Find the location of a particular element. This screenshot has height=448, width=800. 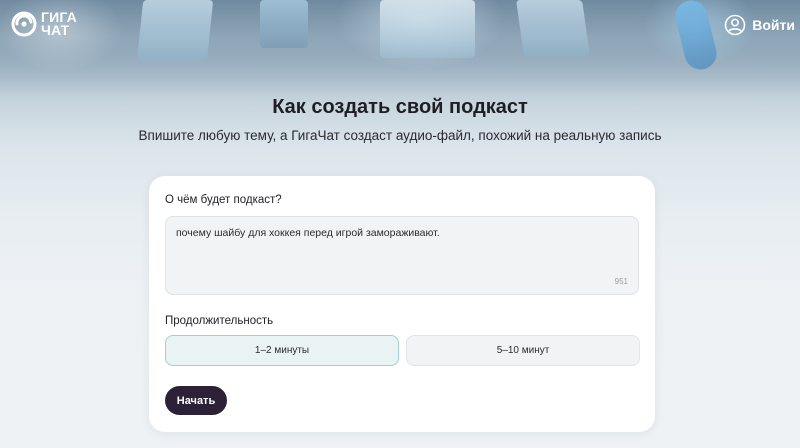

gigachat-logo-icon is located at coordinates (24, 24).